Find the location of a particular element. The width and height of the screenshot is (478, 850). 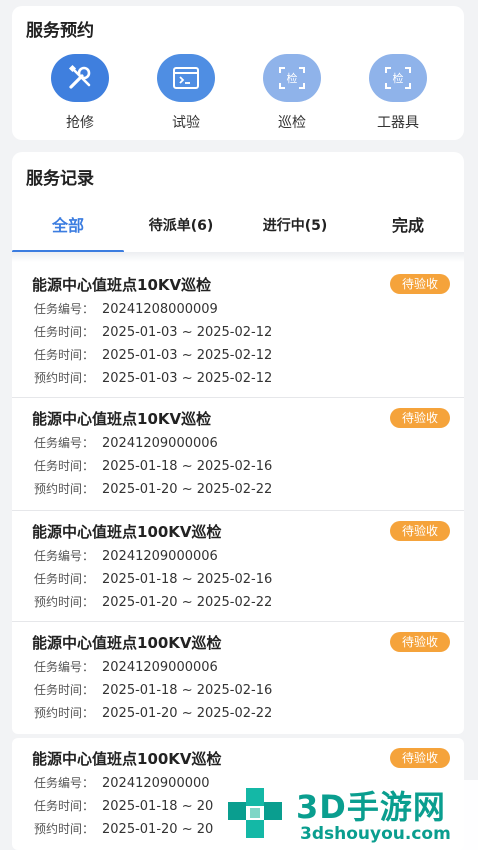

watermark: 3D手游网 3dshouyou.com is located at coordinates (350, 815).